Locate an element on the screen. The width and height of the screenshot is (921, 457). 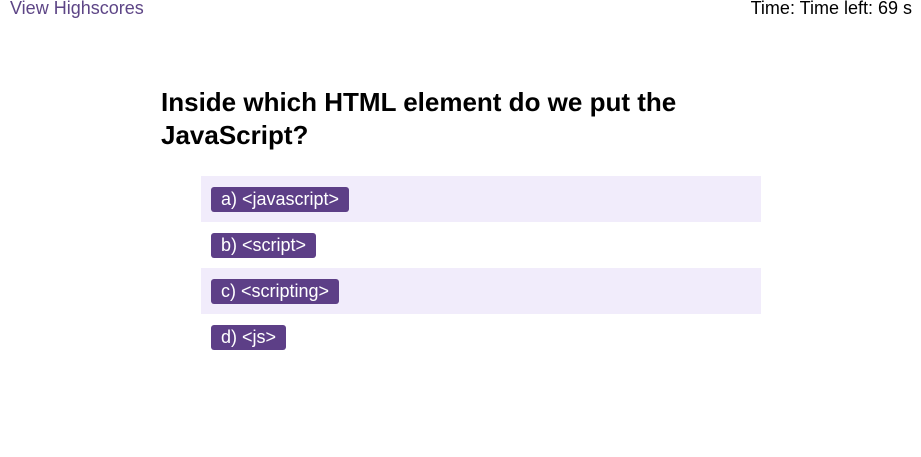
choice-row-c: c) <scripting> is located at coordinates (481, 291).